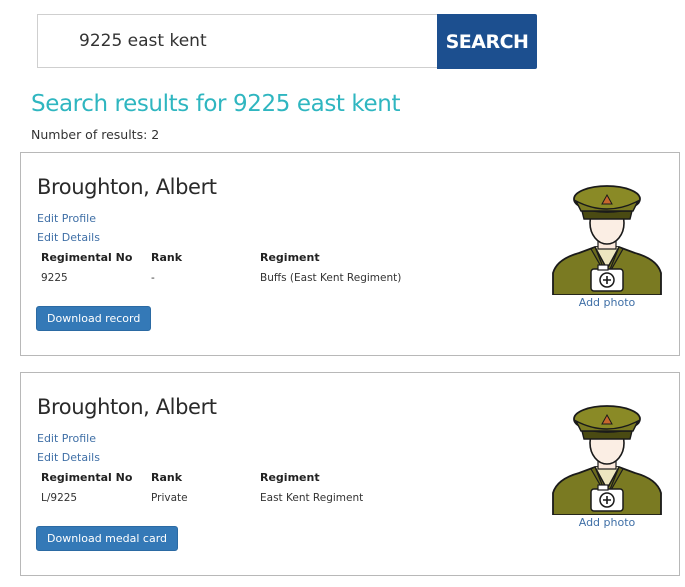  I want to click on rank-value: -, so click(153, 278).